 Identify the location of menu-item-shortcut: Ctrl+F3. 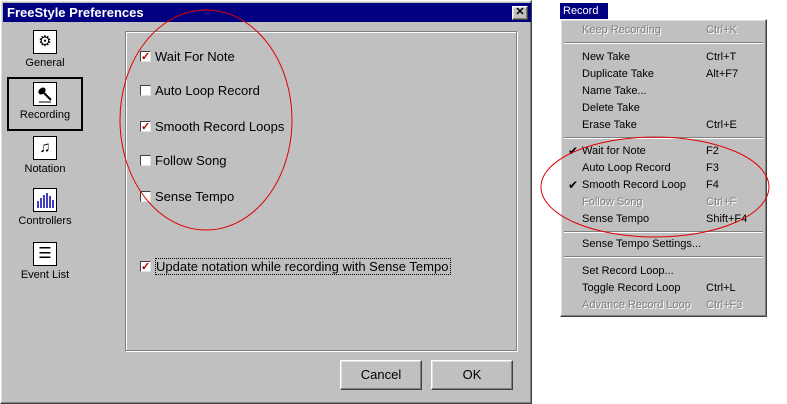
(724, 305).